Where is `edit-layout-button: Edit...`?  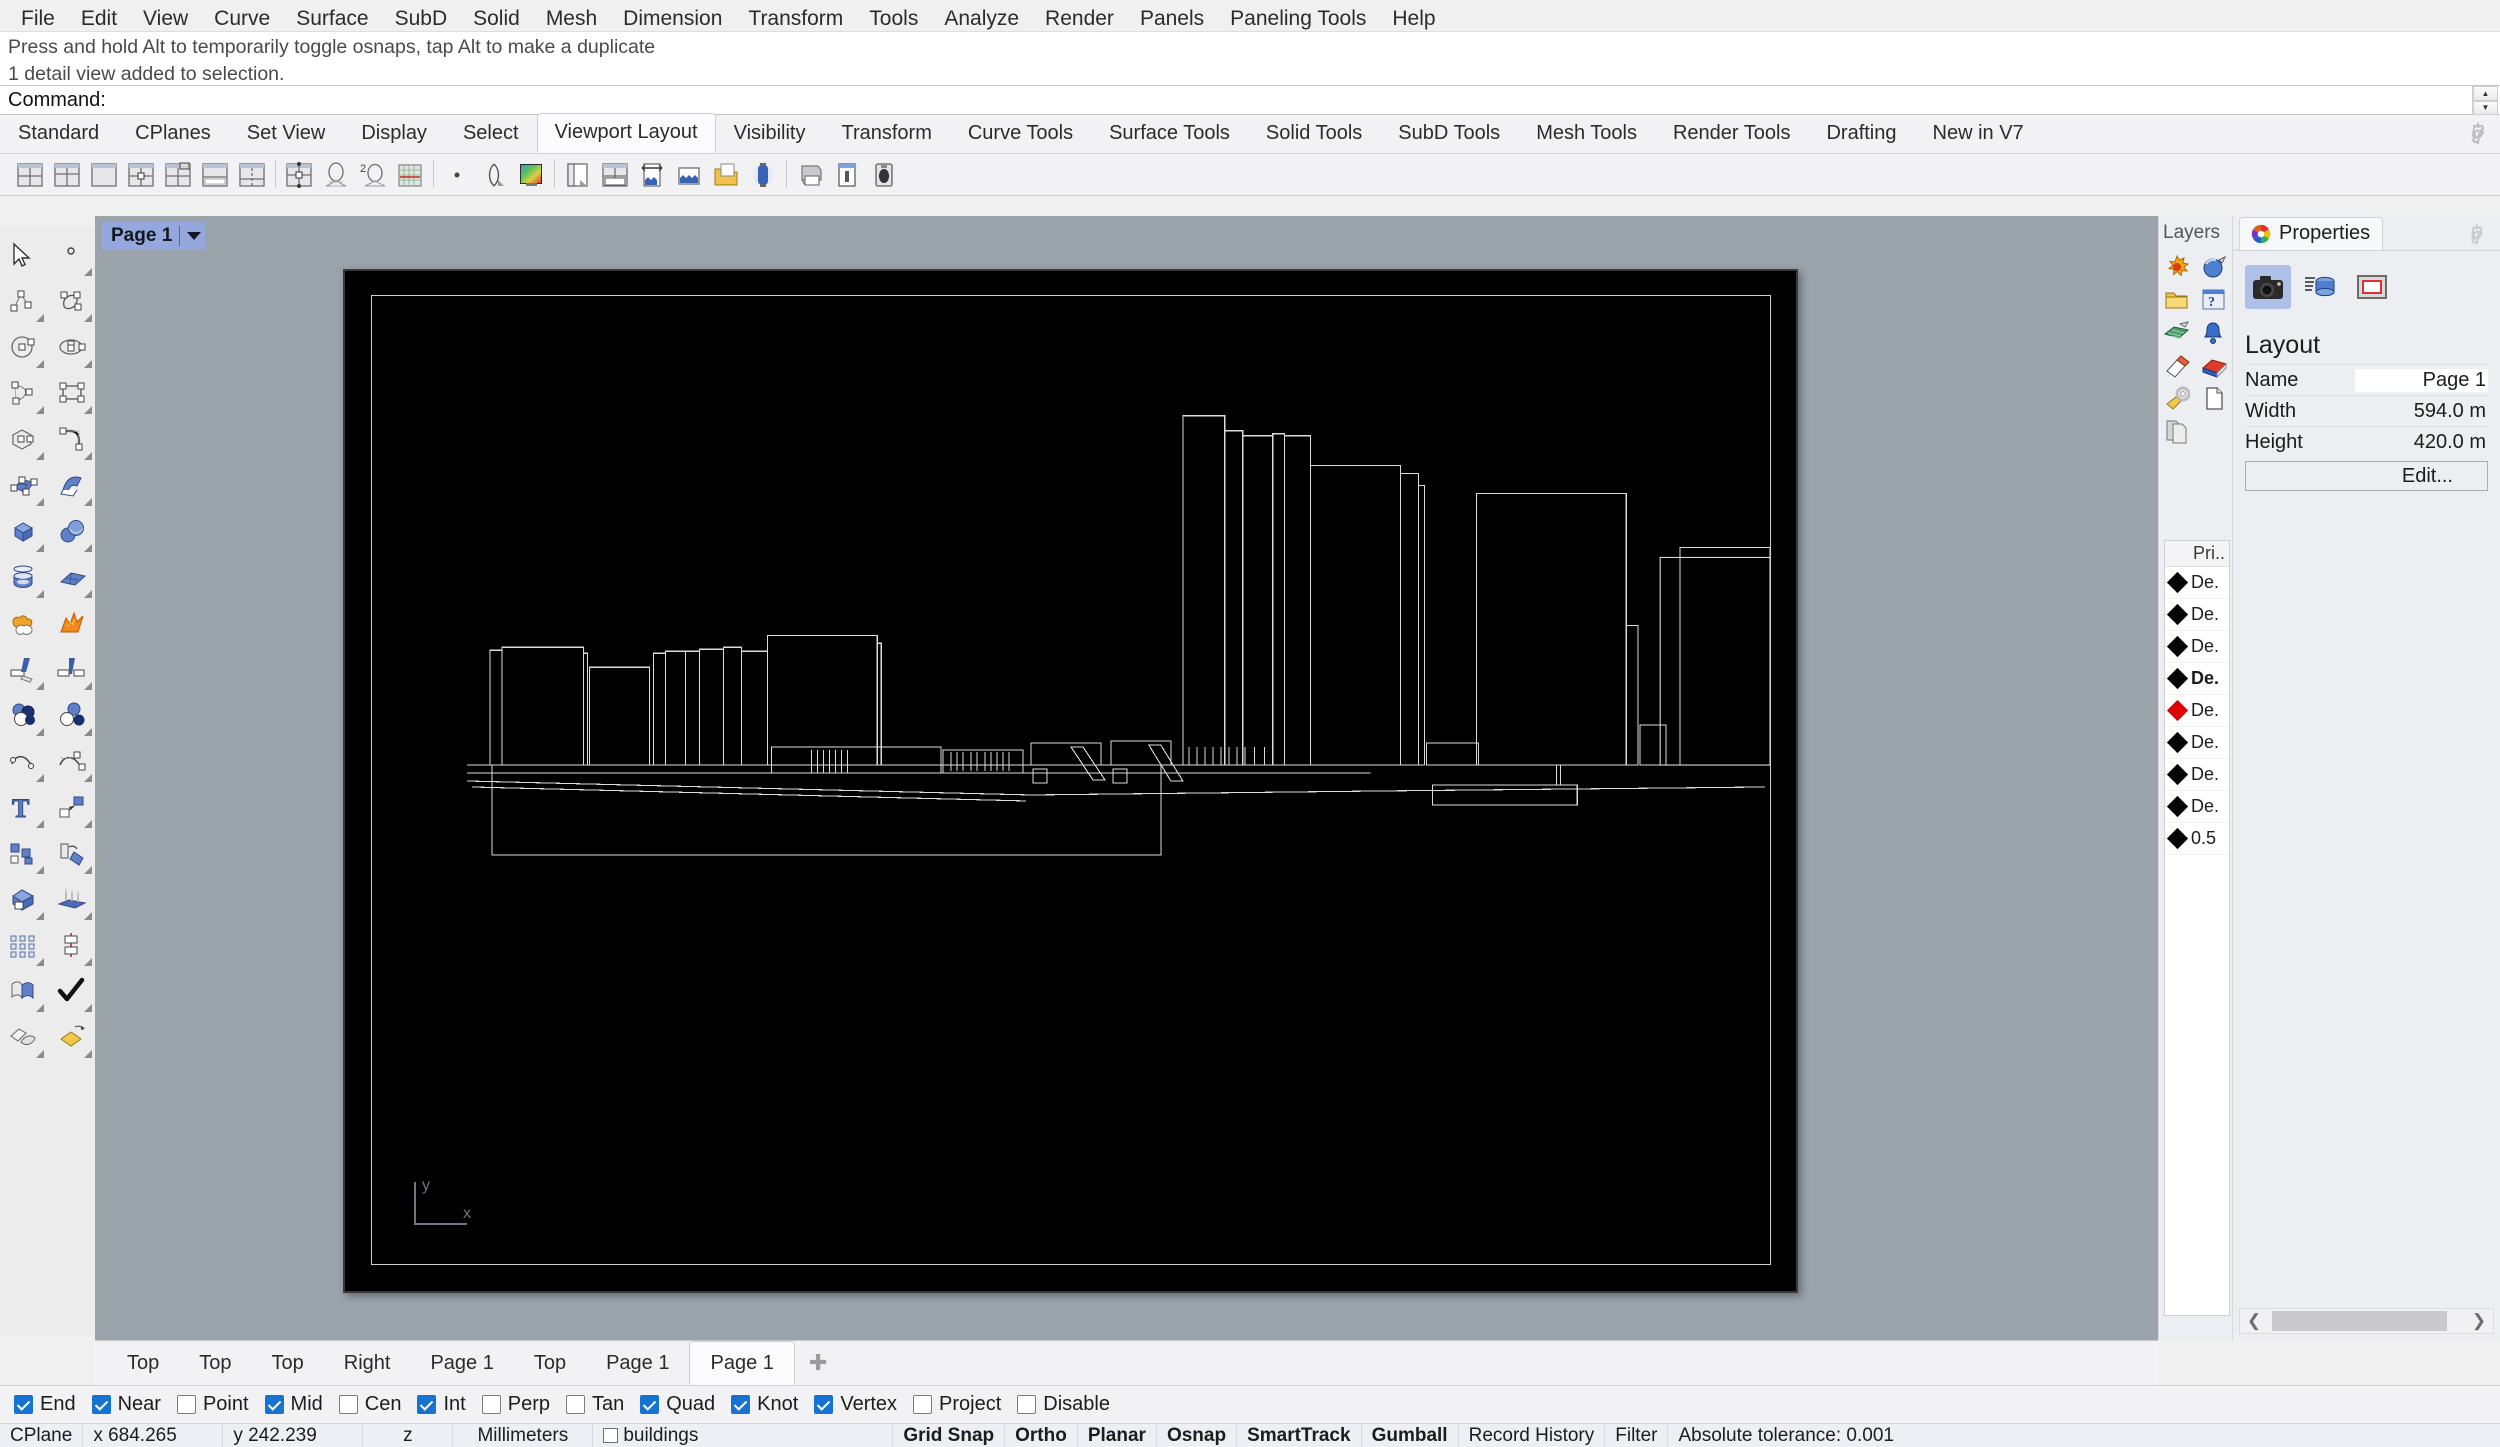
edit-layout-button: Edit... is located at coordinates (2366, 476).